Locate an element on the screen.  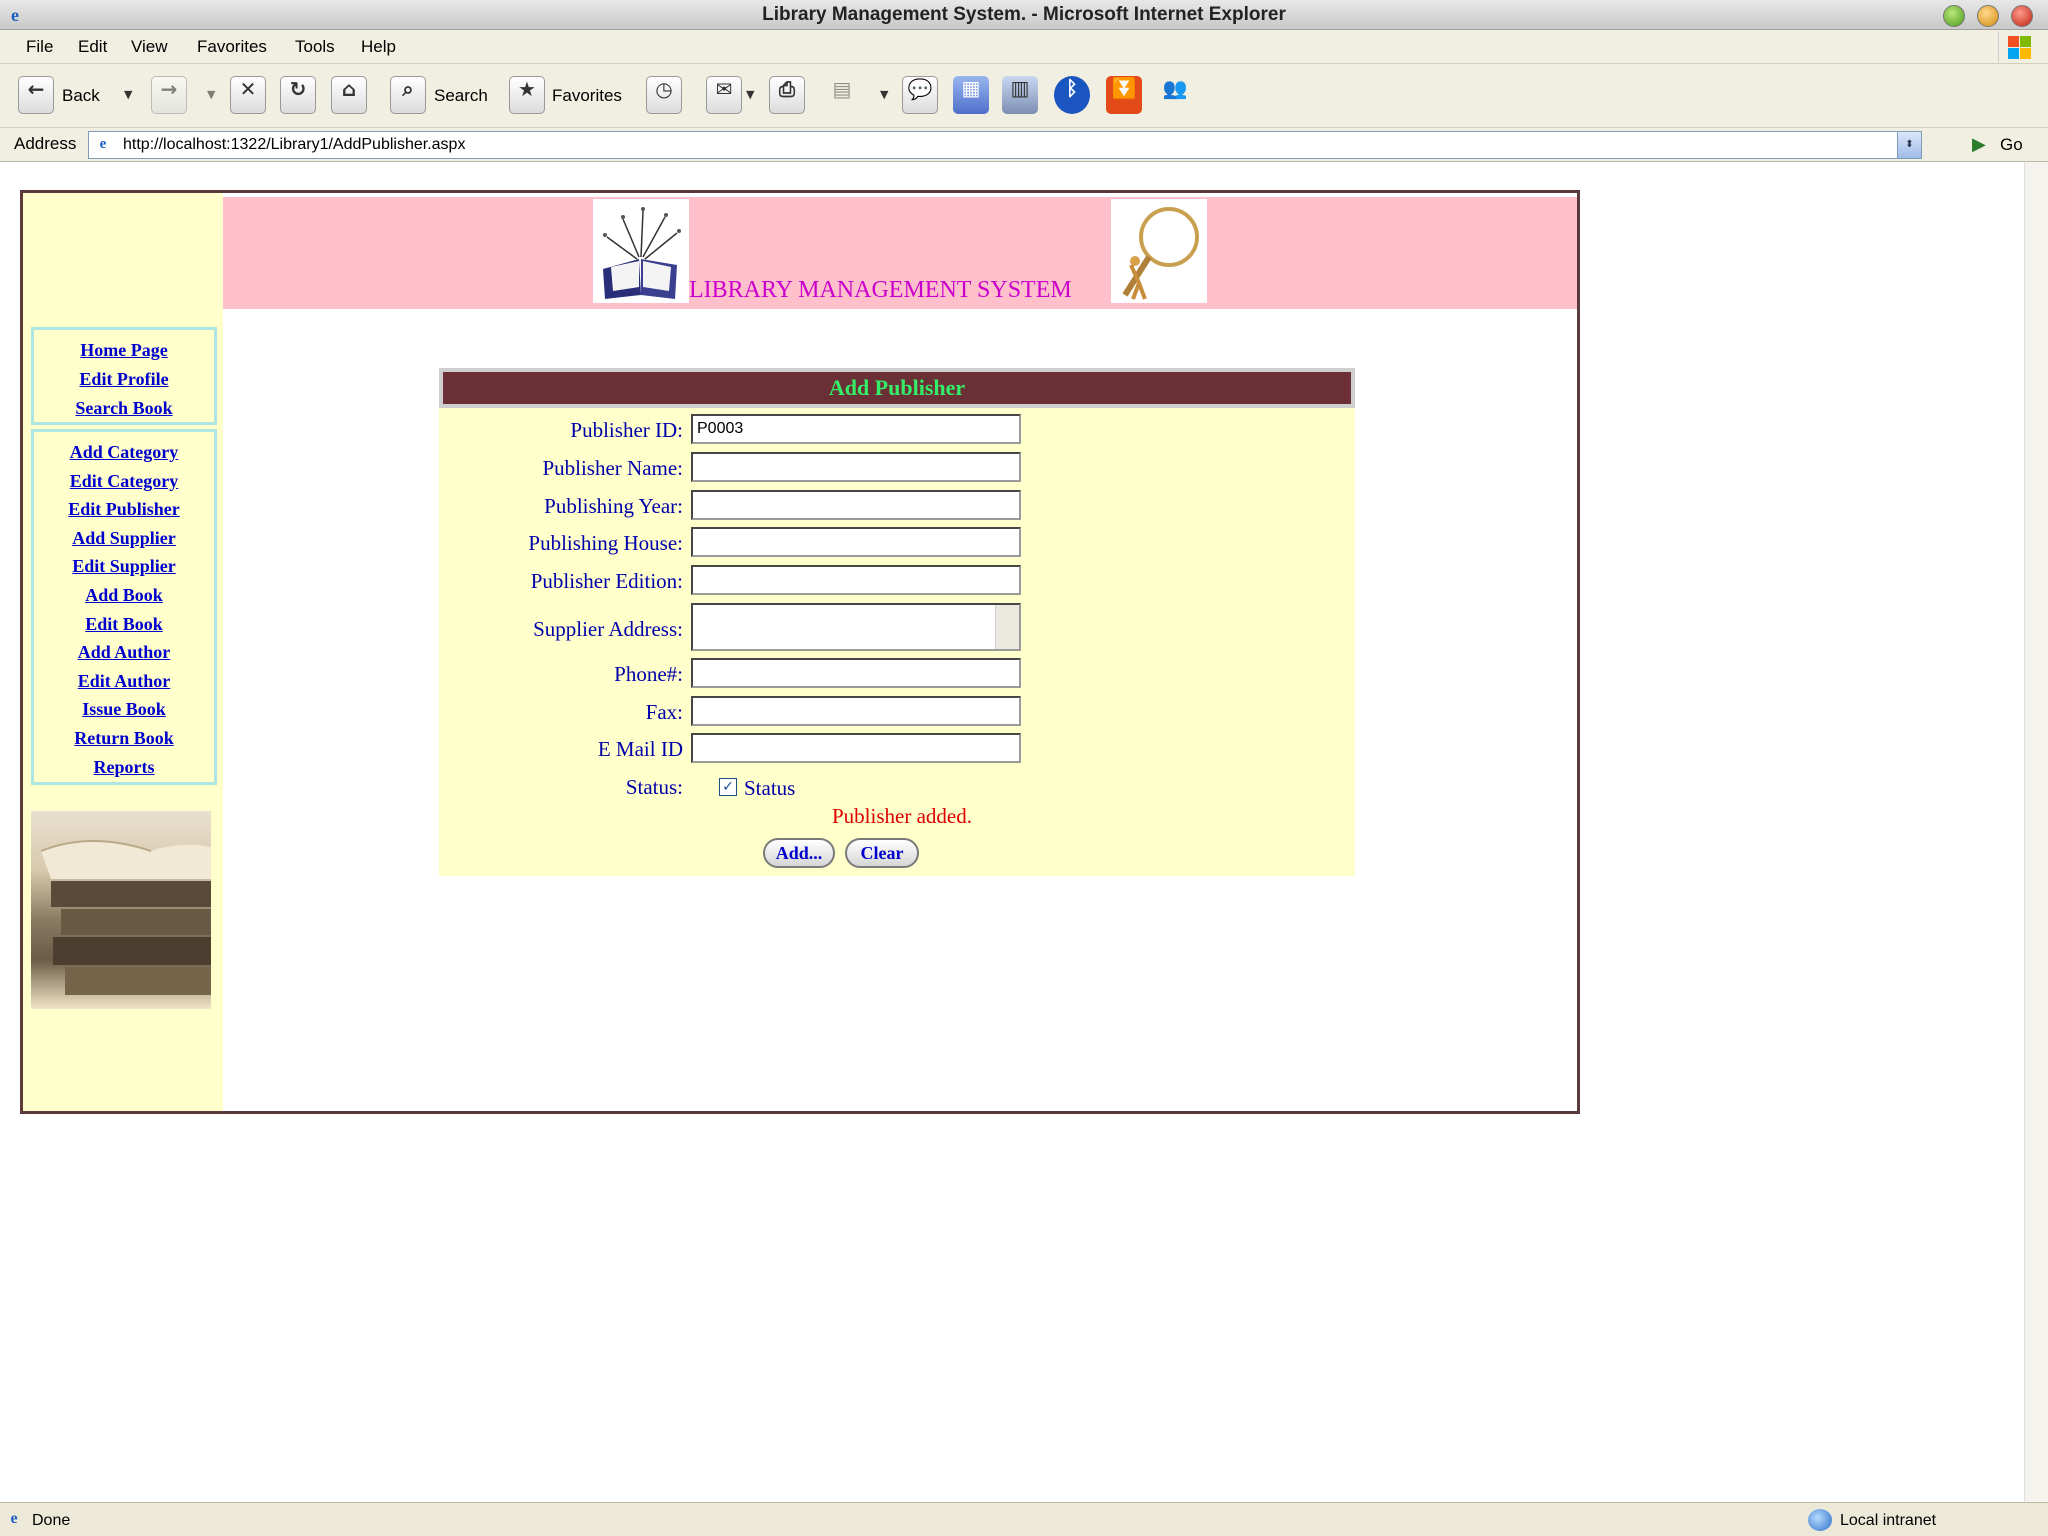
menu-help: Help is located at coordinates (378, 47).